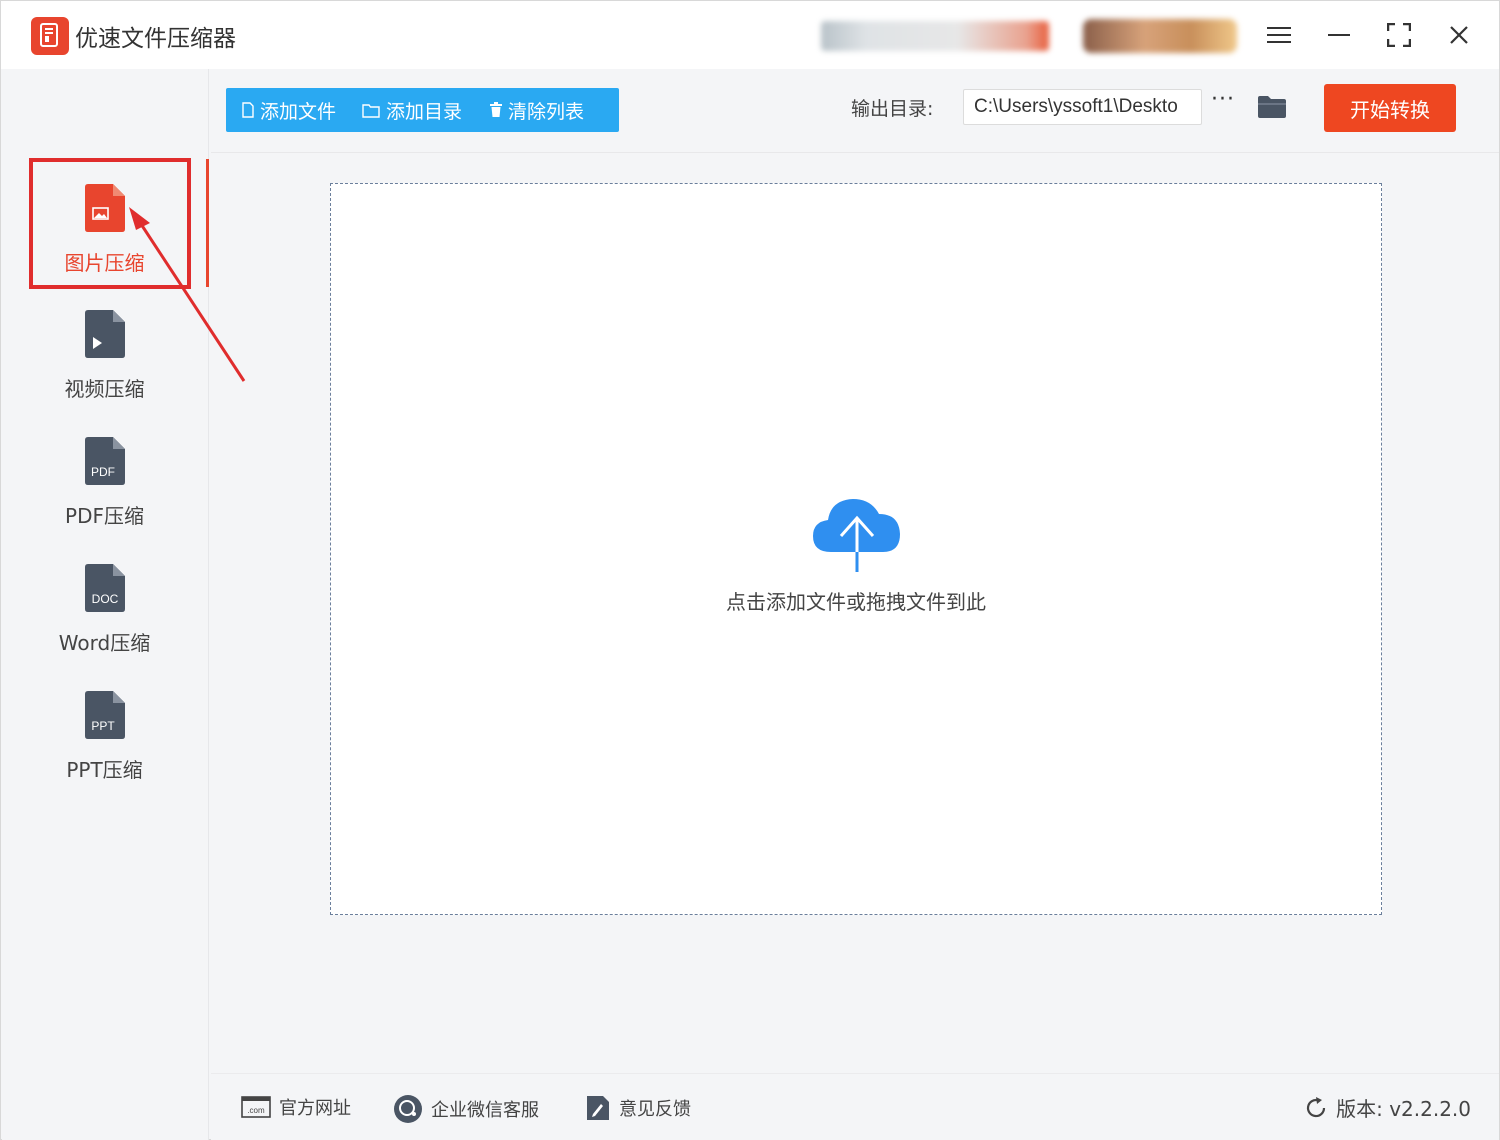 This screenshot has width=1500, height=1140. I want to click on official-website-link: .com 官方网址, so click(296, 1107).